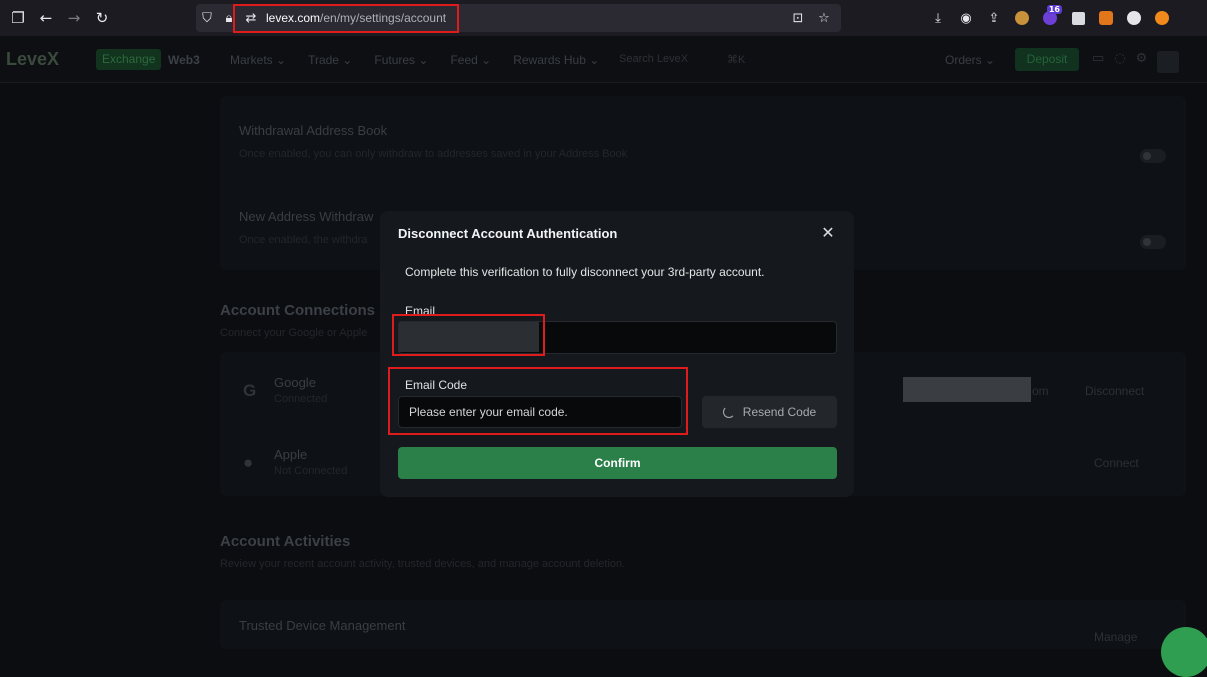  I want to click on loading-spinner-icon, so click(728, 412).